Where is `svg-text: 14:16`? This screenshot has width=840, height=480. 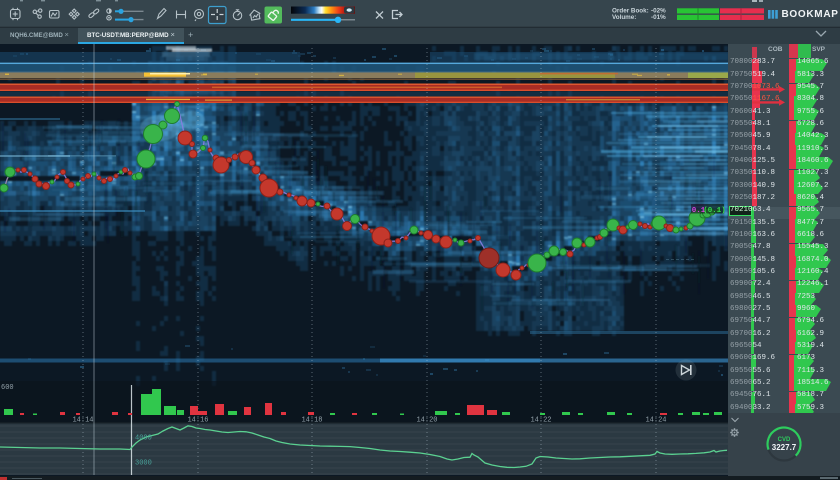
svg-text: 14:16 is located at coordinates (197, 421).